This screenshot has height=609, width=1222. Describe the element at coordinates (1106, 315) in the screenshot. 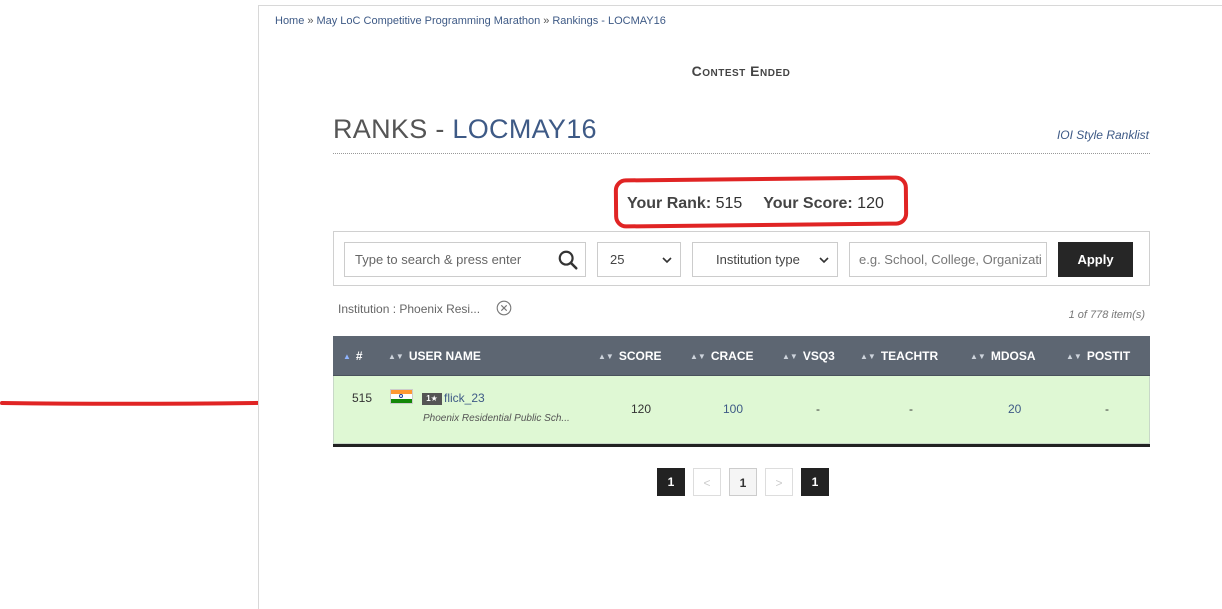

I see `item-count: 1 of 778 item(s)` at that location.